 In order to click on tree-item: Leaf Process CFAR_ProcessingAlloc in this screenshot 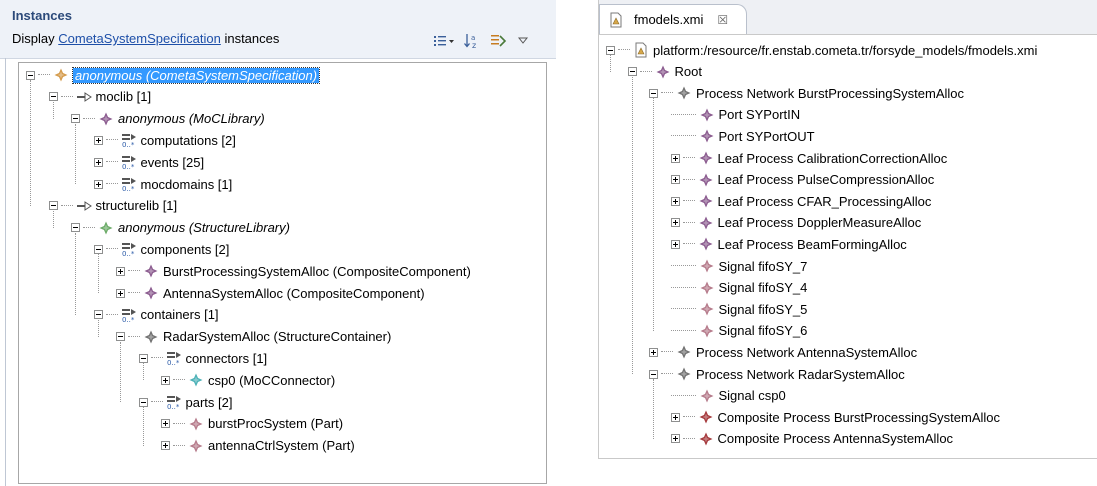, I will do `click(800, 201)`.